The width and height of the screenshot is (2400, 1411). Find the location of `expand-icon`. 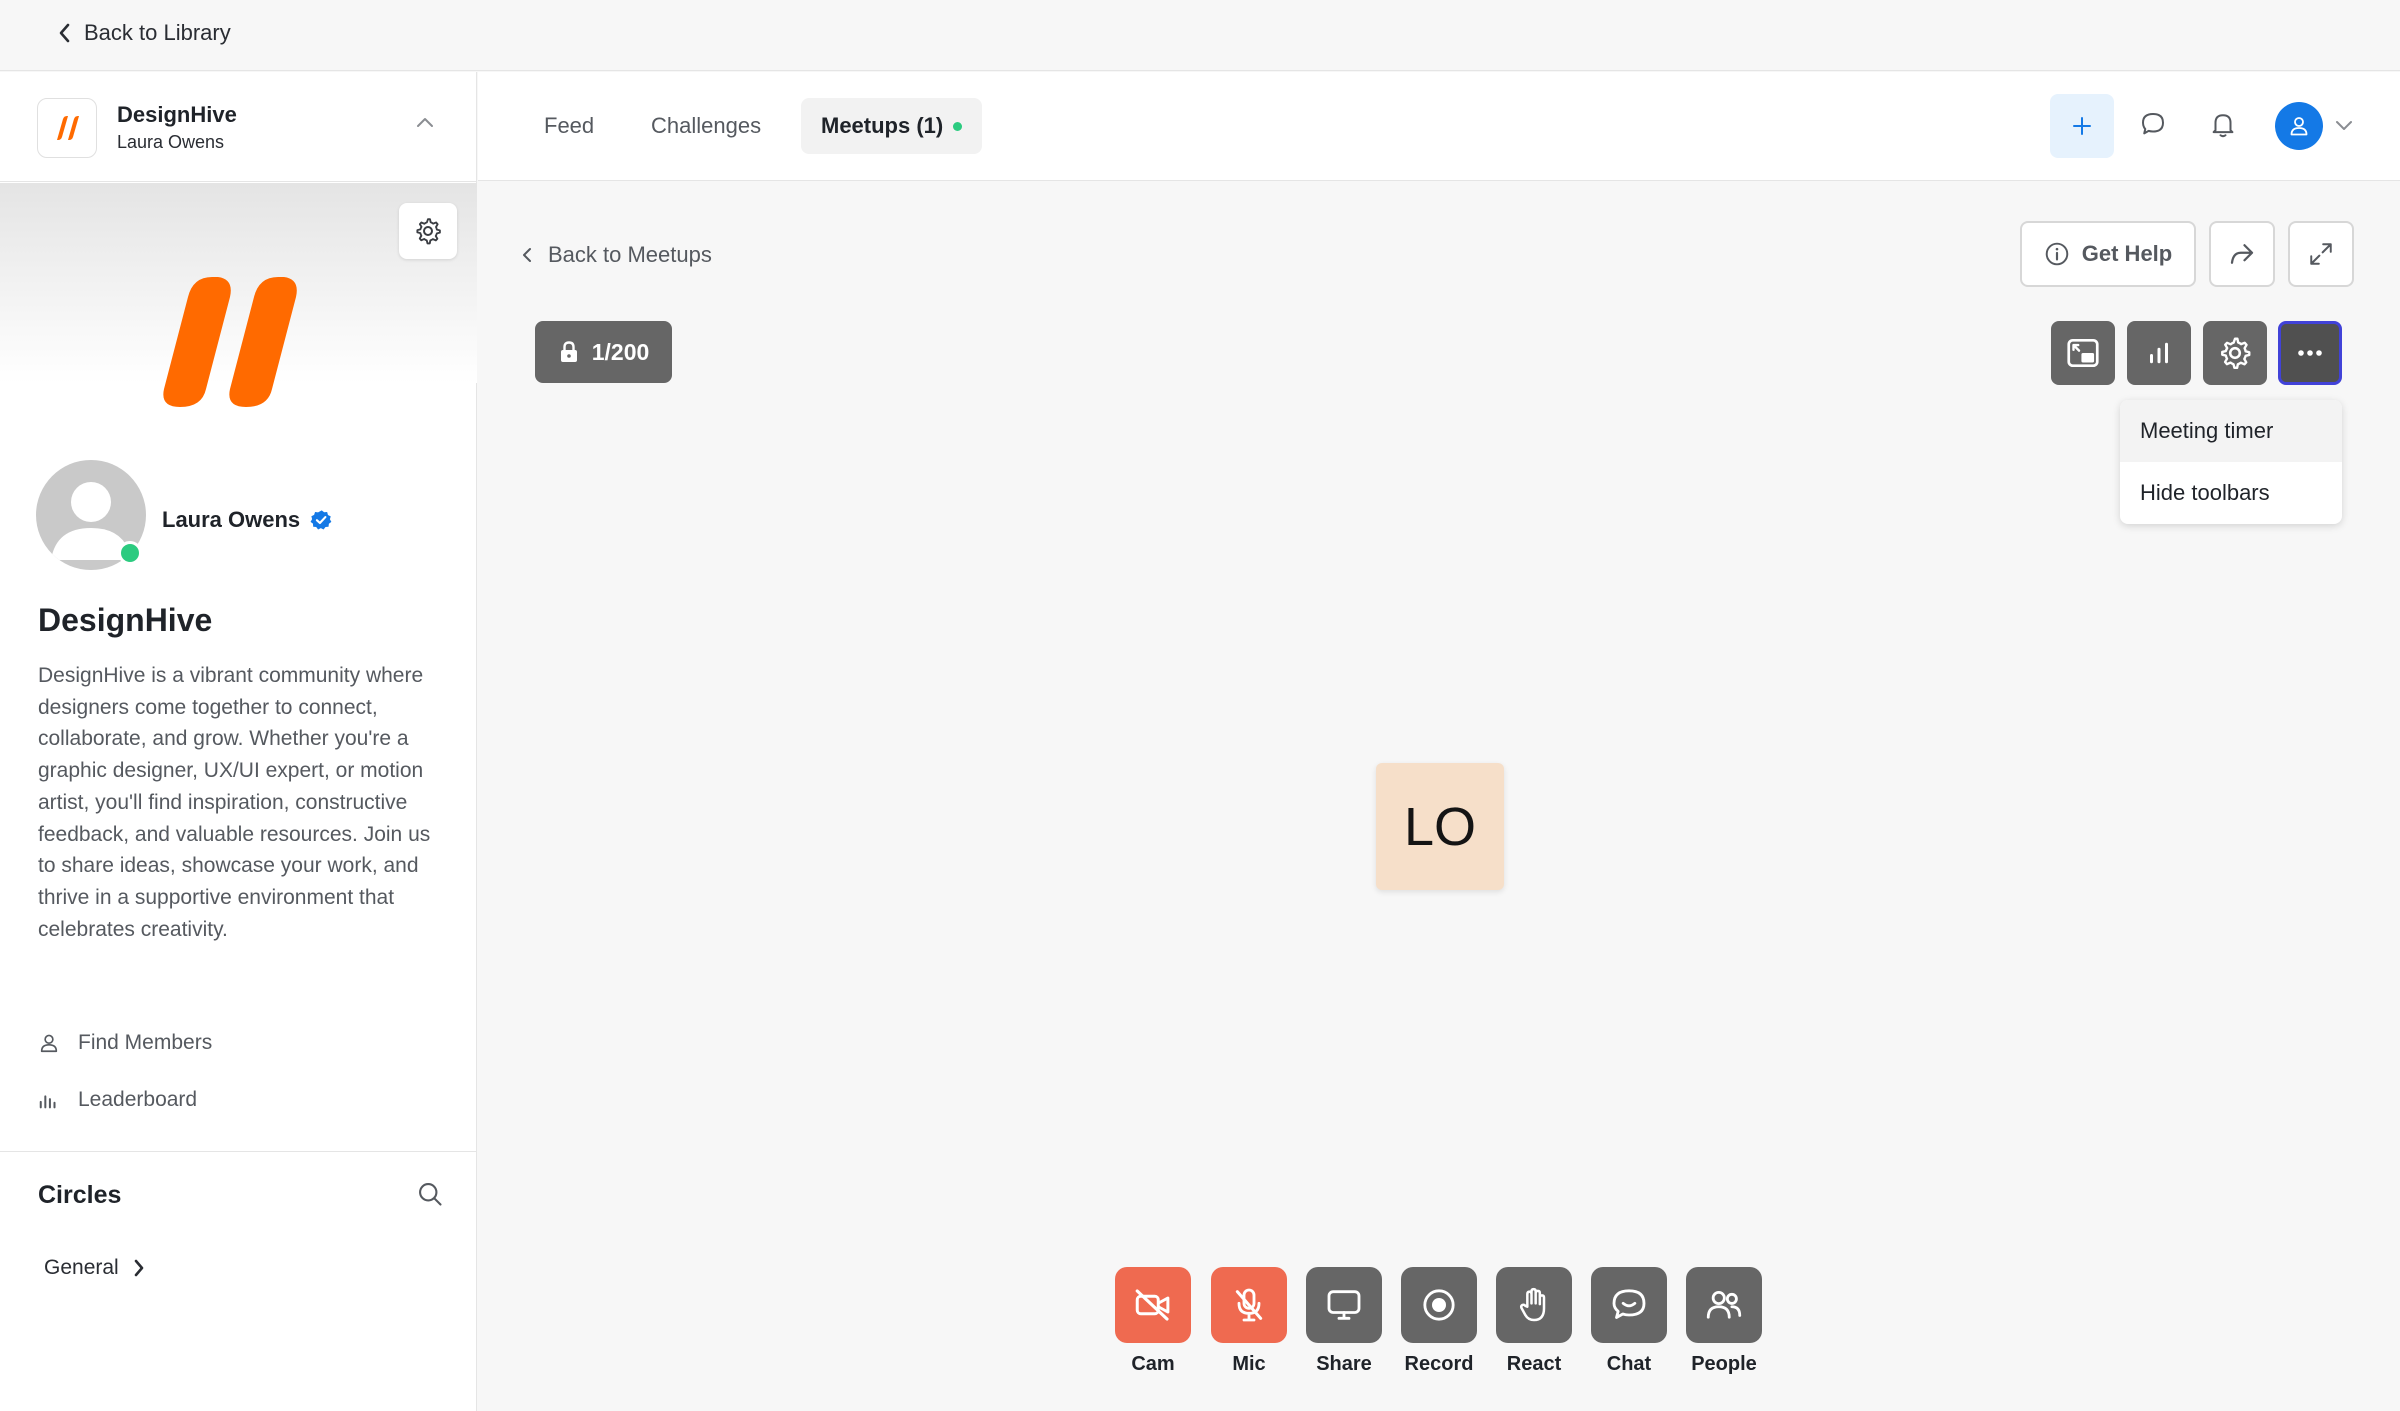

expand-icon is located at coordinates (2321, 254).